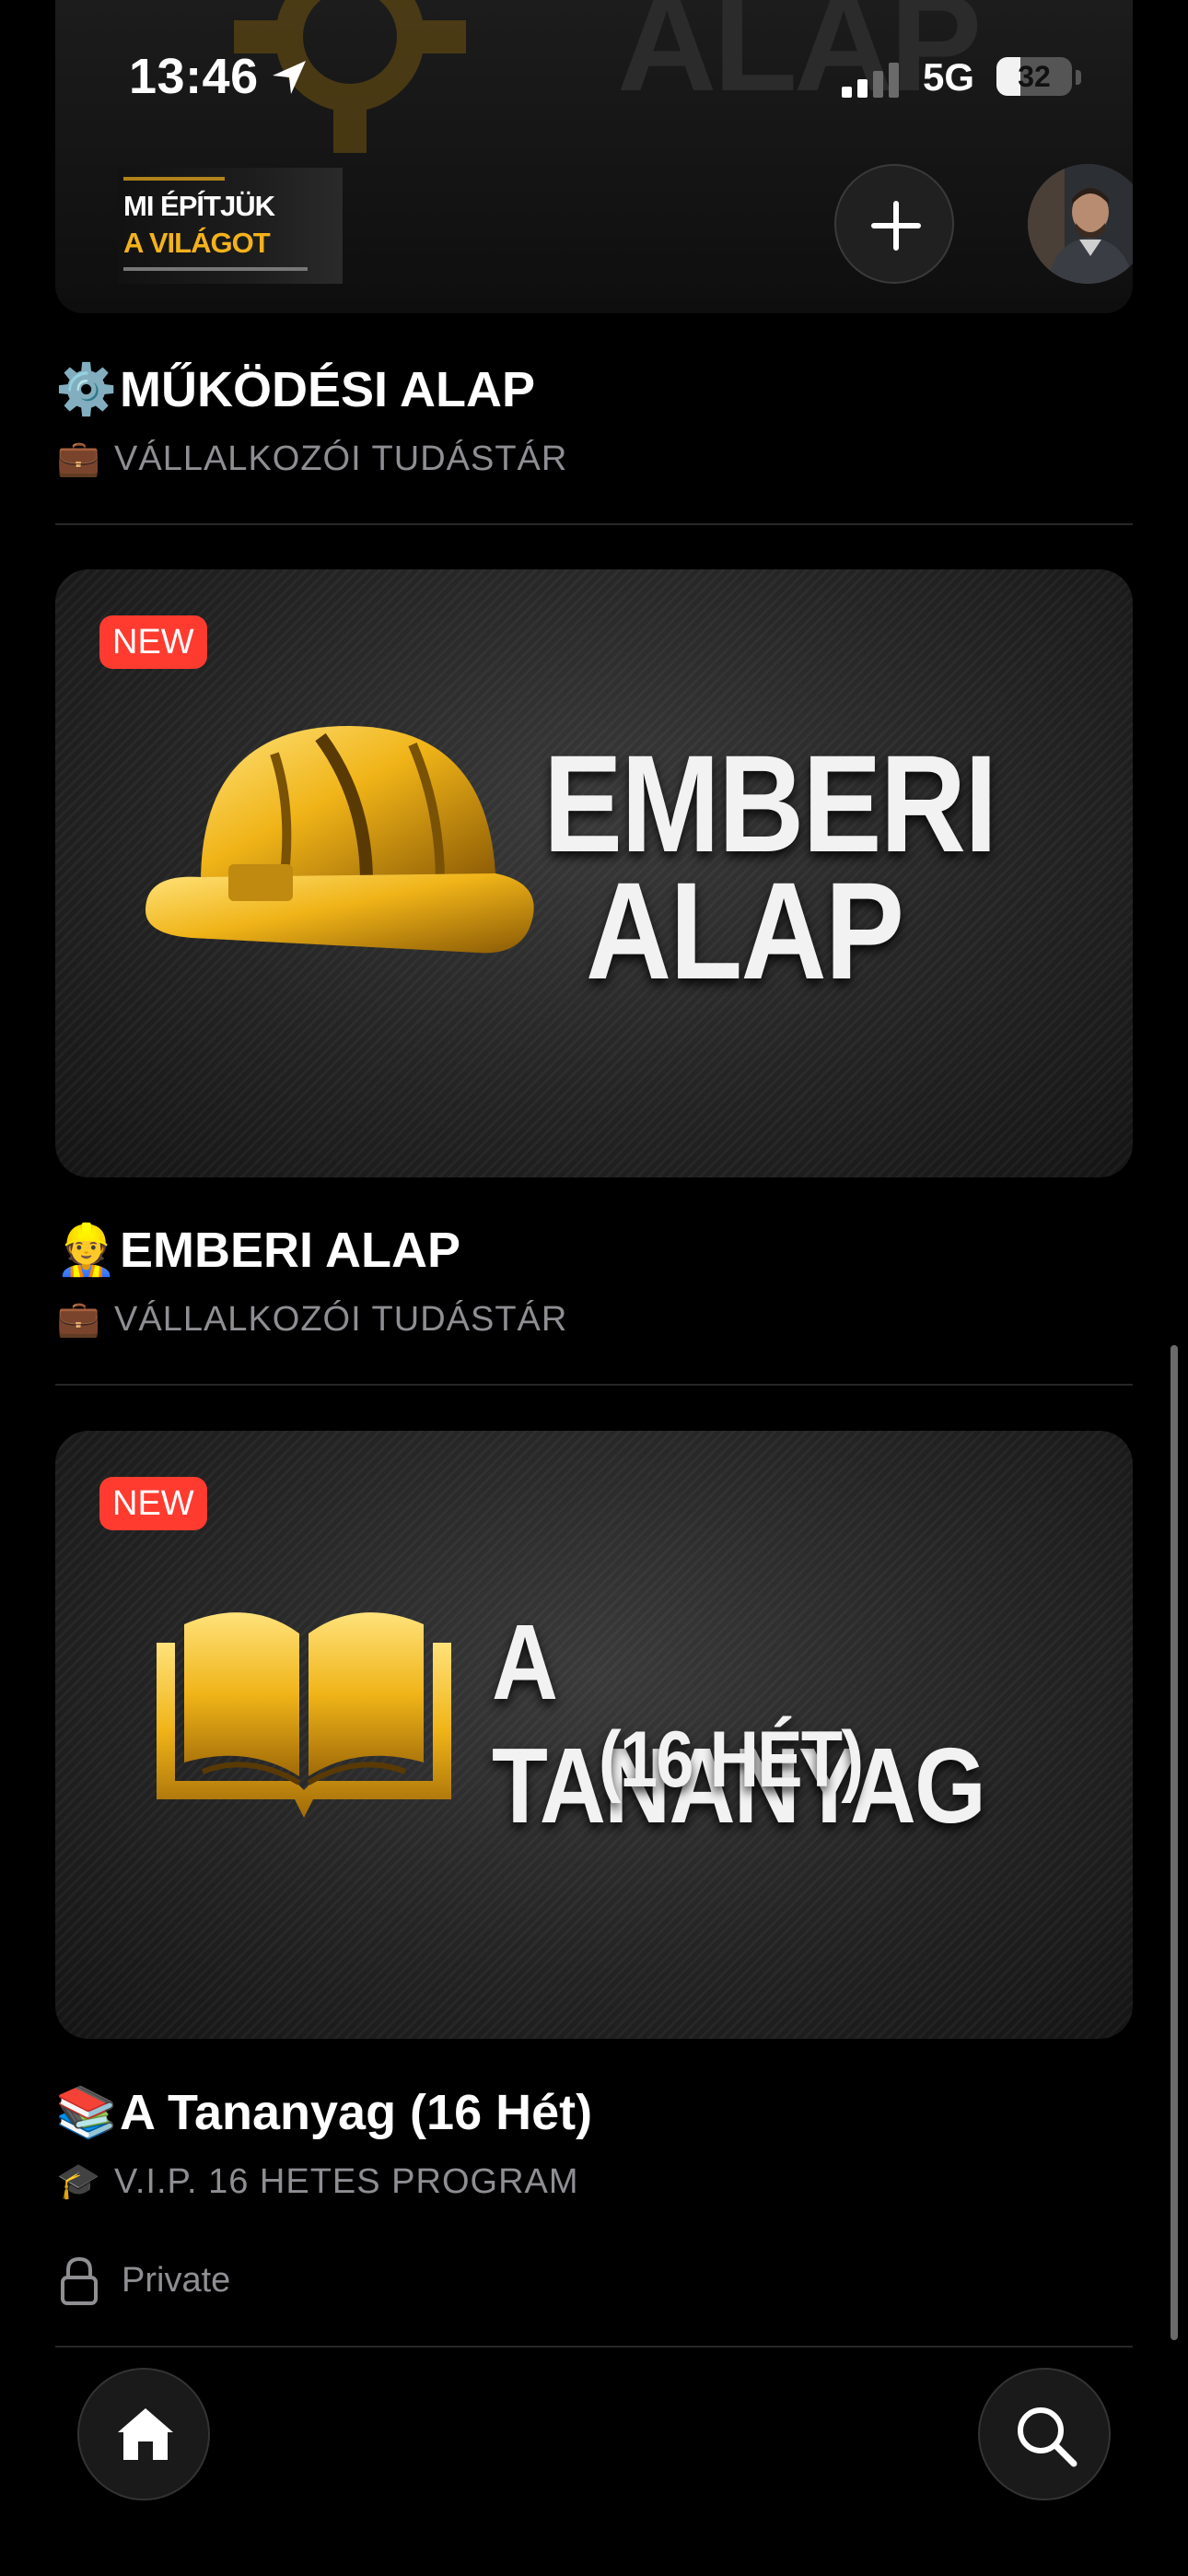  Describe the element at coordinates (594, 78) in the screenshot. I see `status-bar: 13:46 5G 32` at that location.